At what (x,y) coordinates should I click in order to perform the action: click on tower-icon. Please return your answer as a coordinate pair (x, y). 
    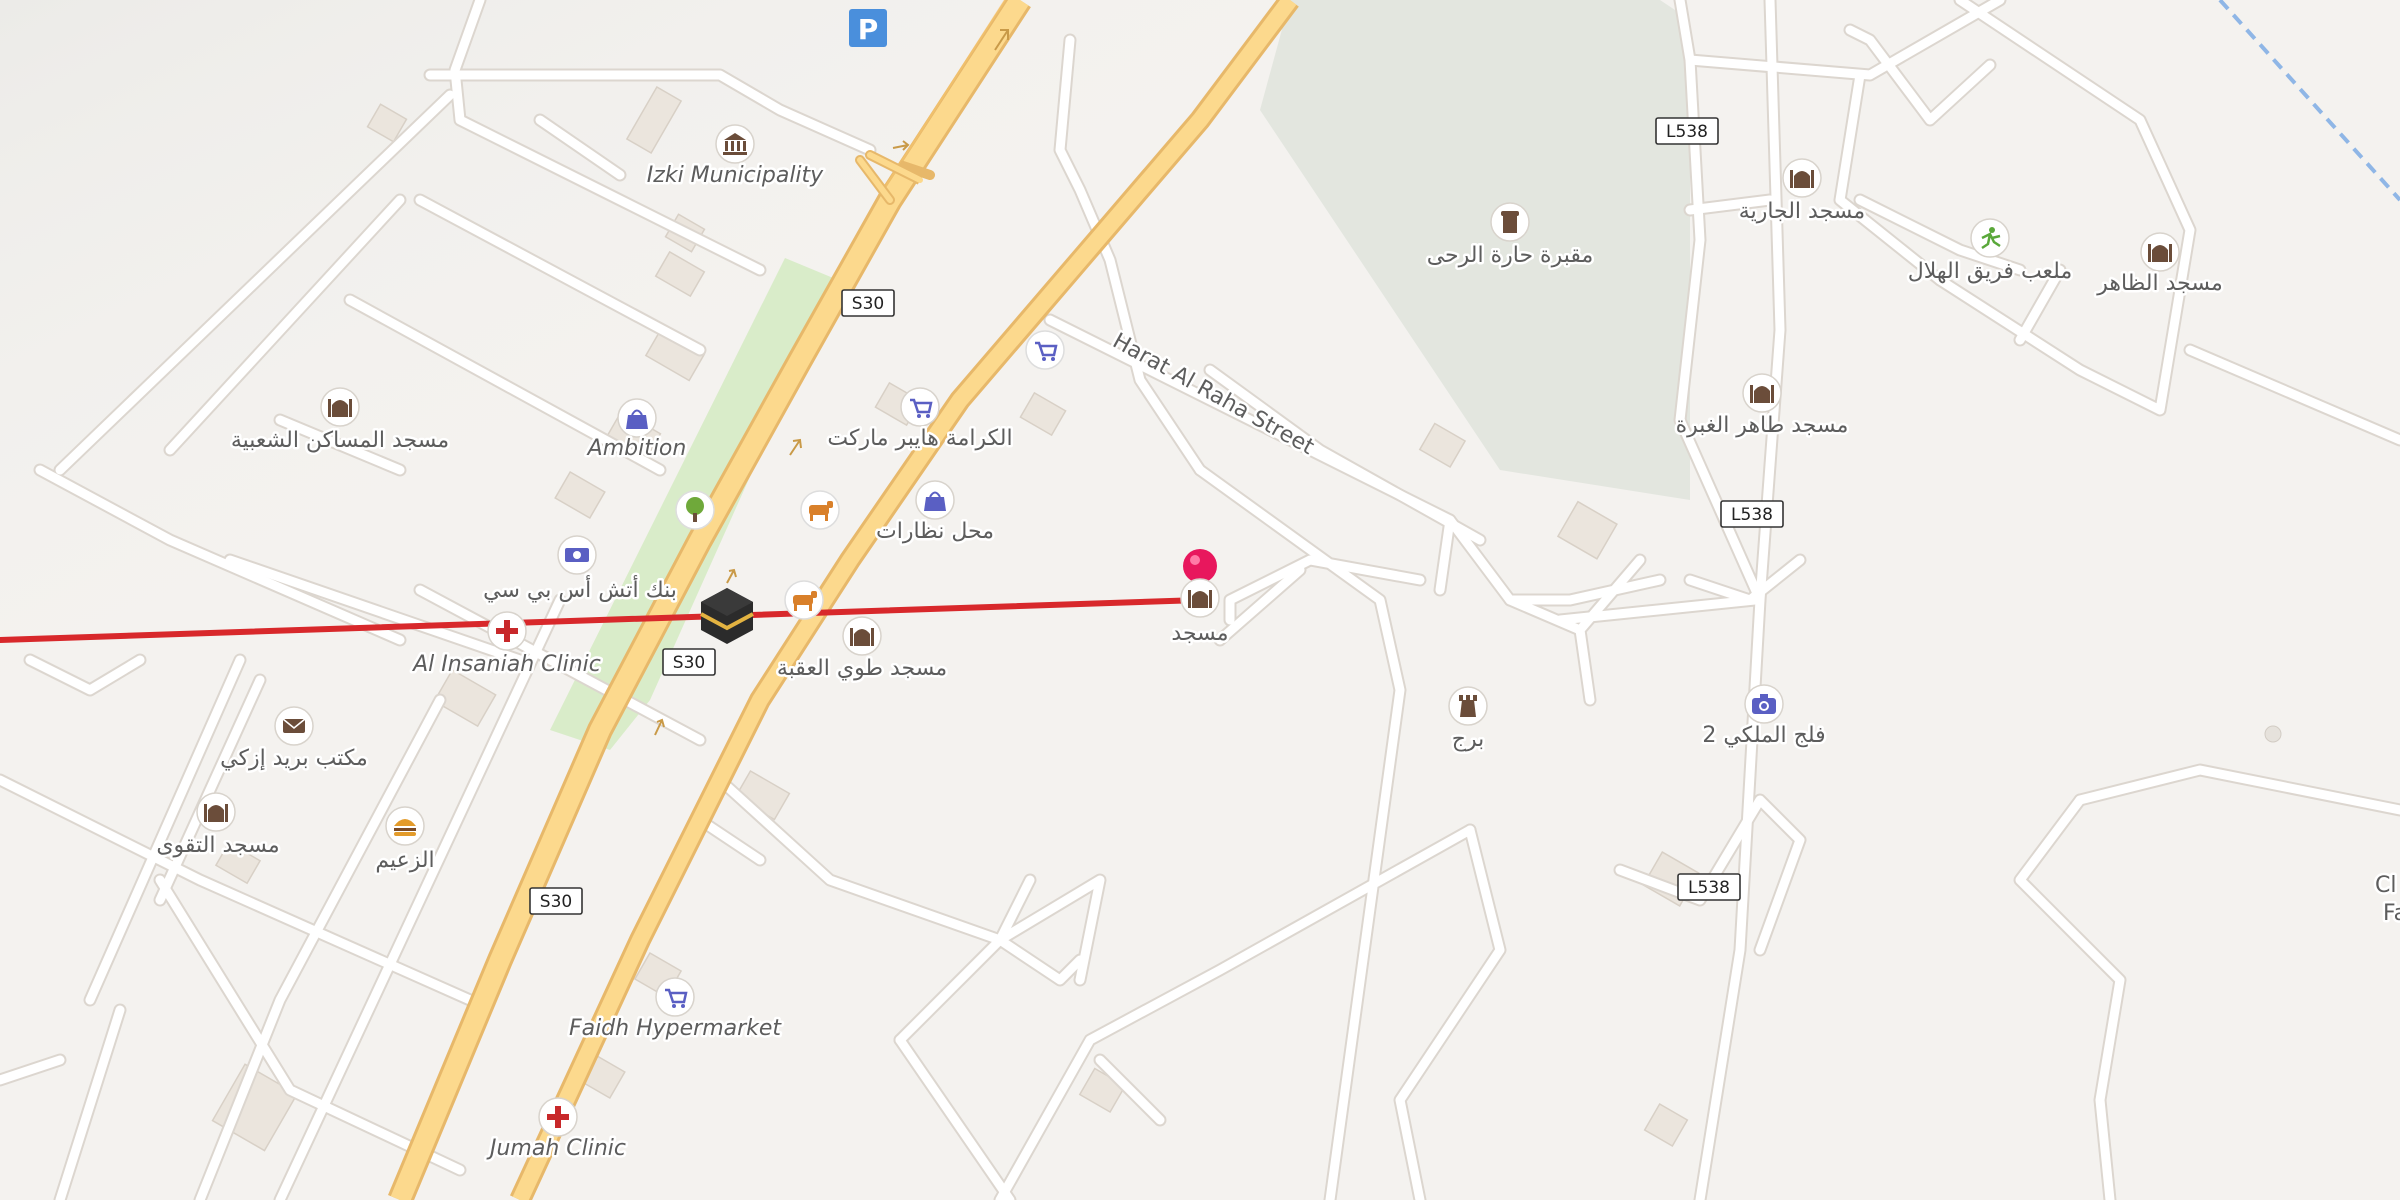
    Looking at the image, I should click on (1468, 706).